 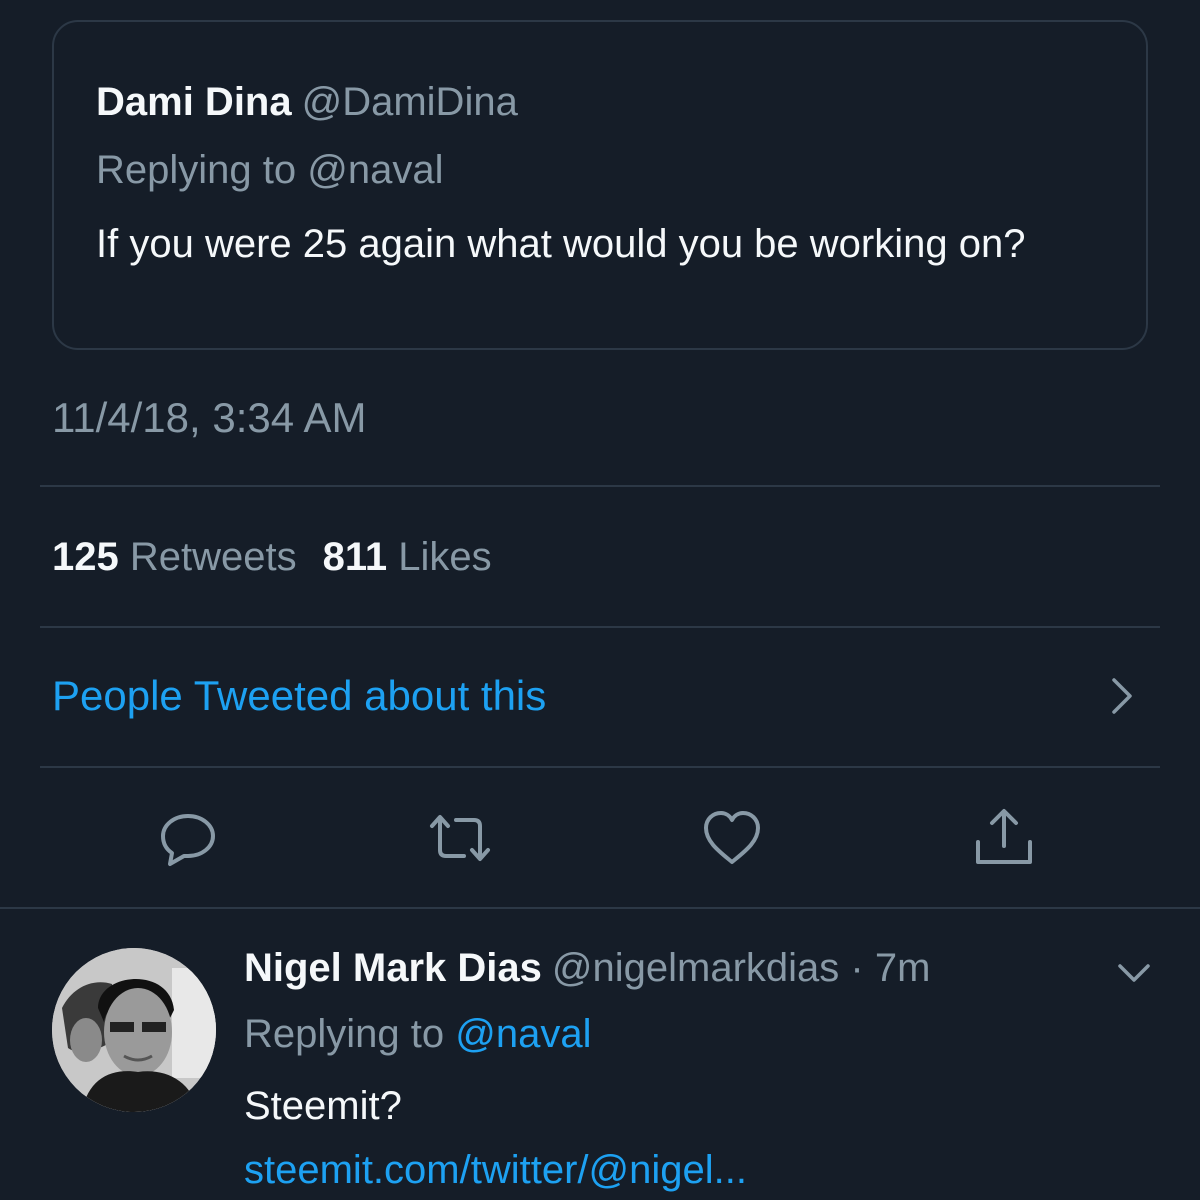 I want to click on reply-text: Steemit?, so click(x=323, y=1106).